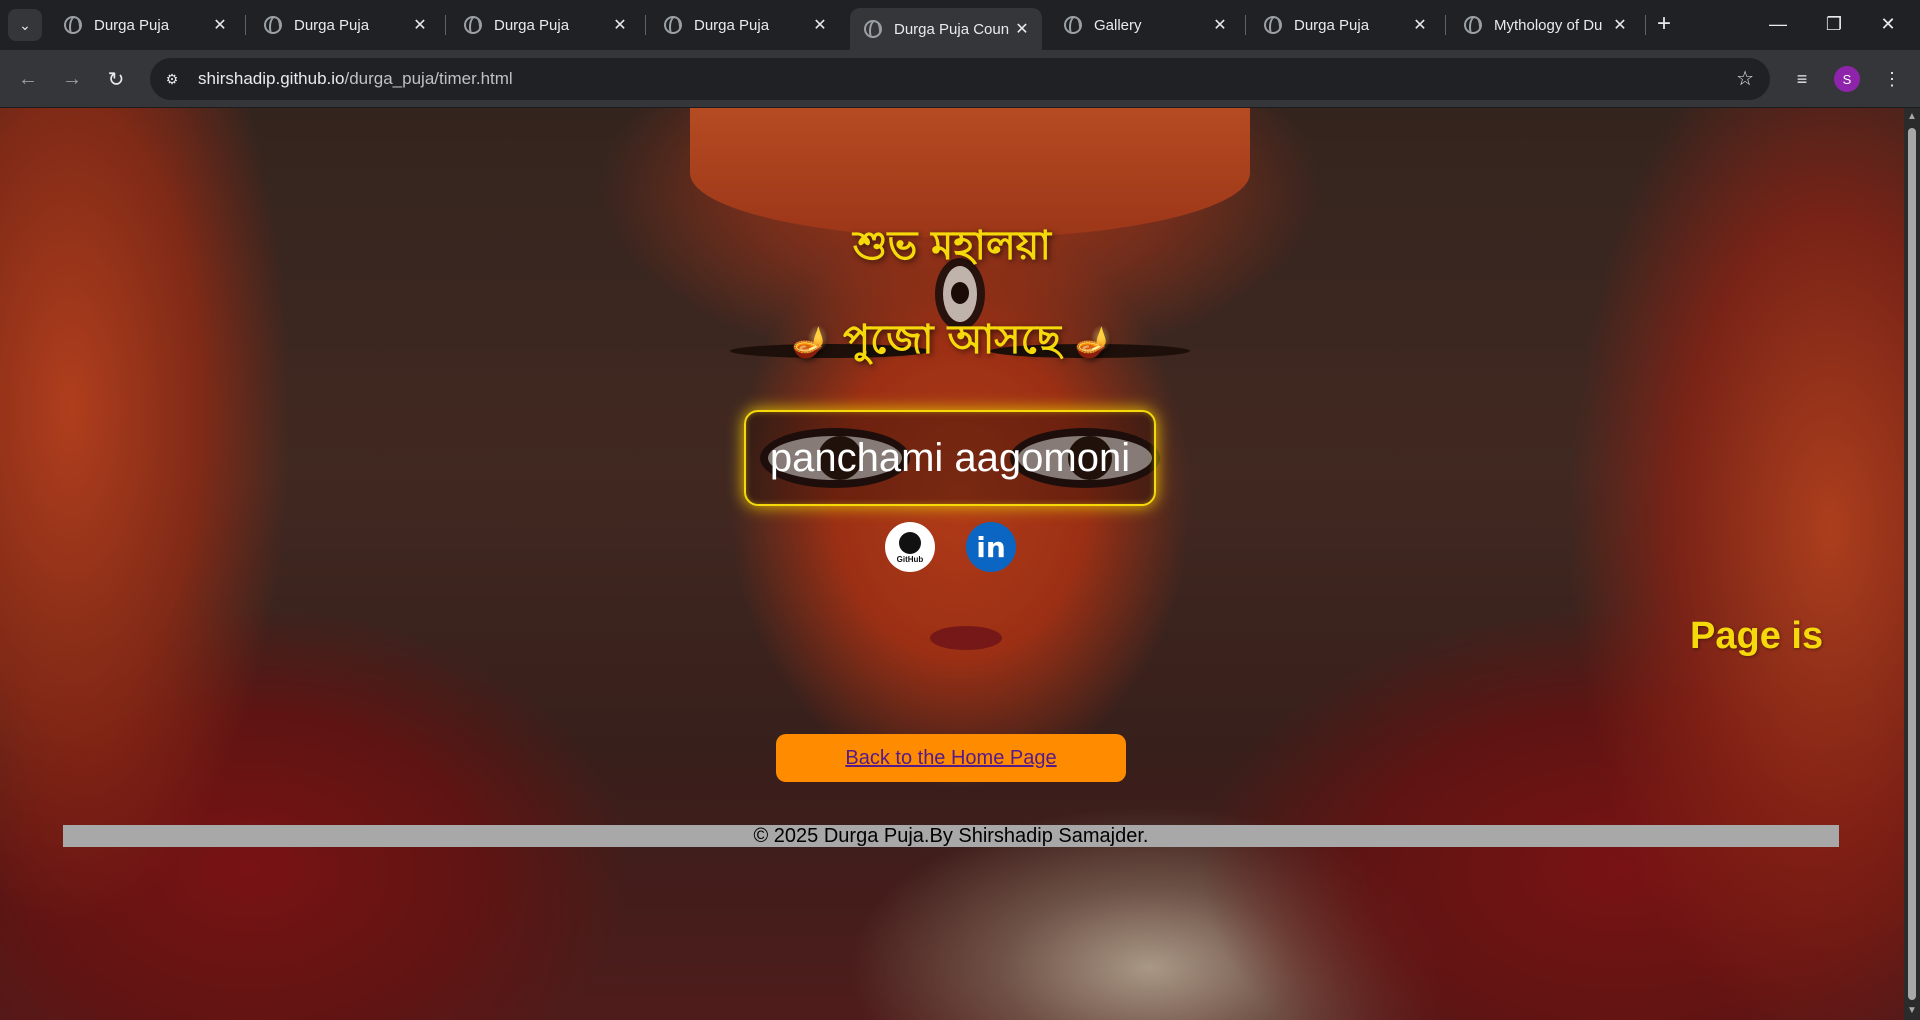  What do you see at coordinates (1145, 25) in the screenshot?
I see `tab-gallery: Gallery ✕` at bounding box center [1145, 25].